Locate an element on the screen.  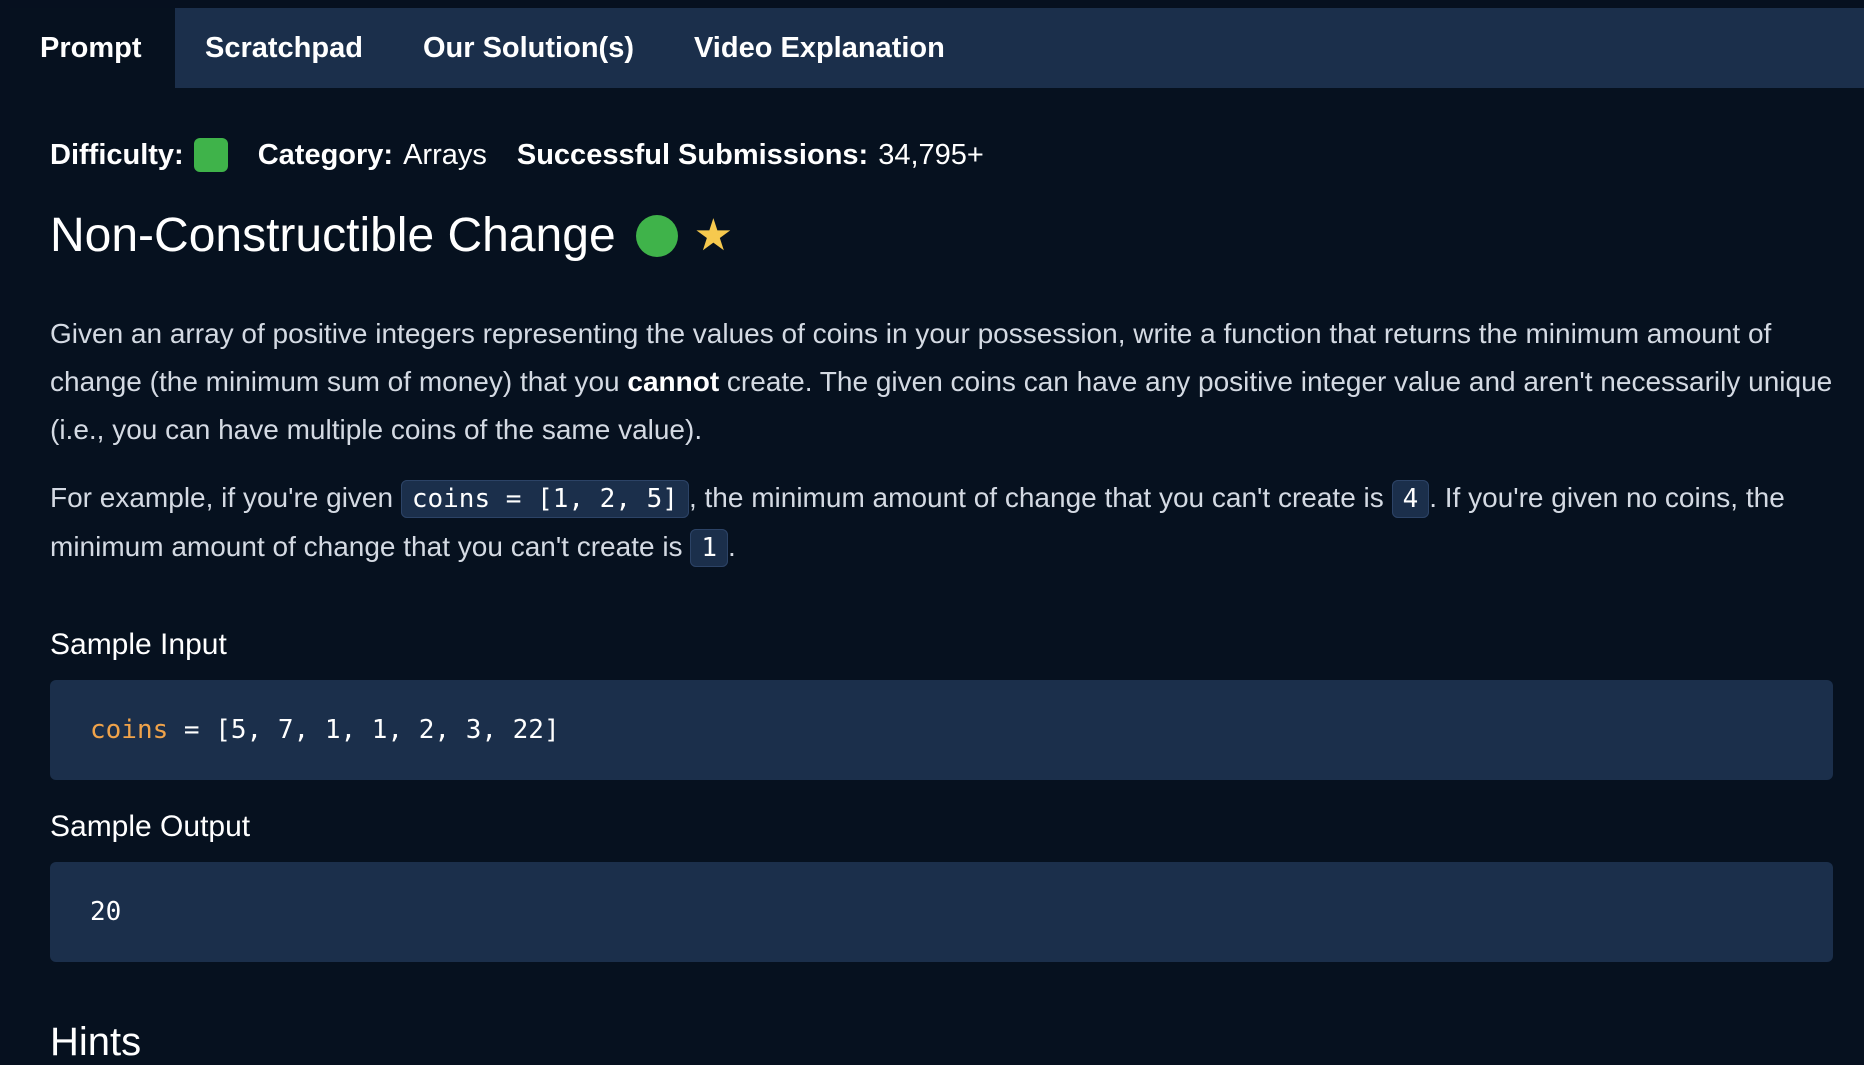
category-label: Category: is located at coordinates (325, 154).